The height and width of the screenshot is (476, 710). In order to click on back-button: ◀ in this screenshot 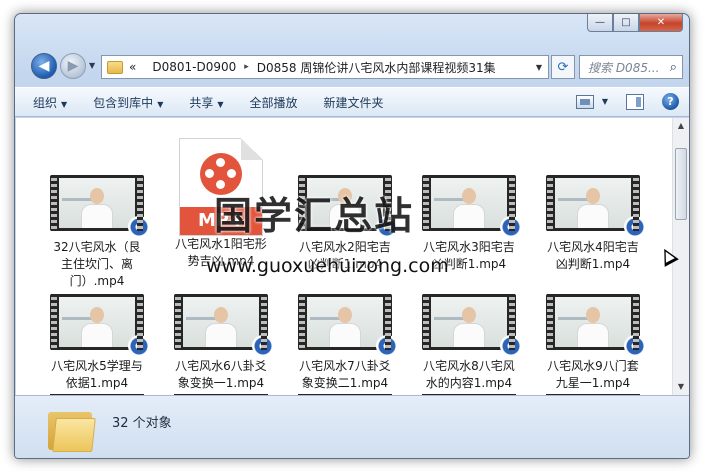, I will do `click(44, 66)`.